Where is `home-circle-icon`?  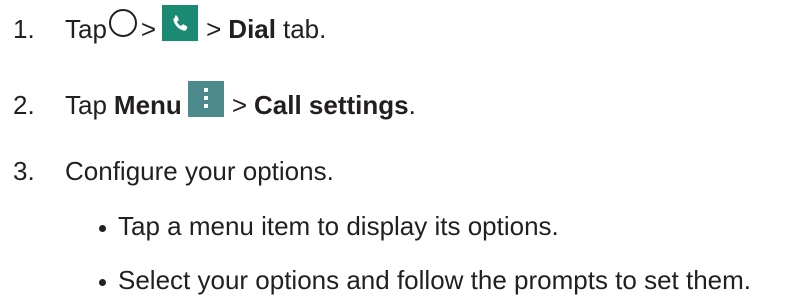 home-circle-icon is located at coordinates (122, 23).